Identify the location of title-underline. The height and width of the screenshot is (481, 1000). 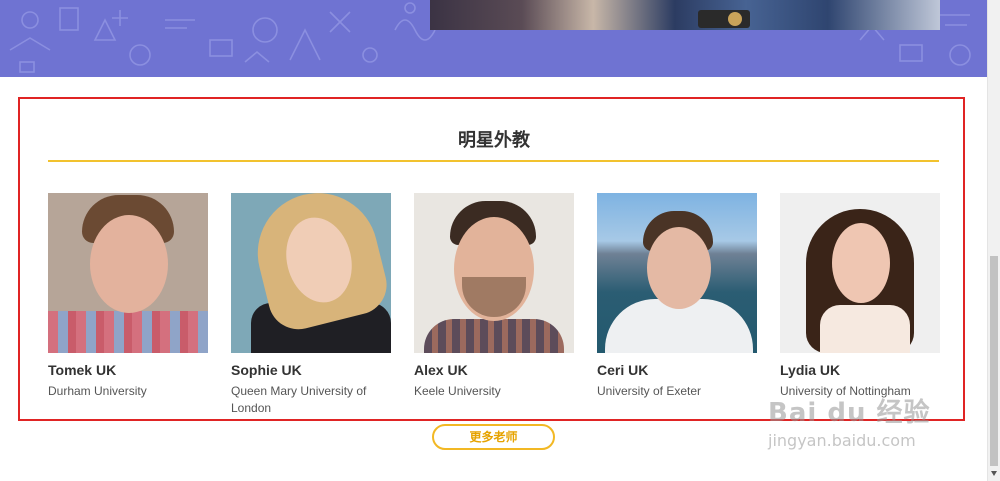
(493, 161).